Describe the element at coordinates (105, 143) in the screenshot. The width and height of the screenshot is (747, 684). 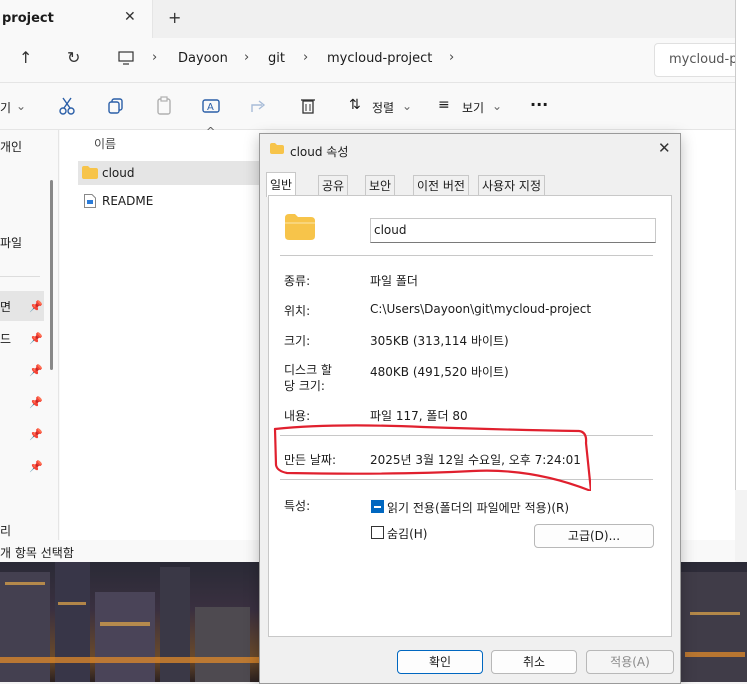
I see `column-header-name: 이름` at that location.